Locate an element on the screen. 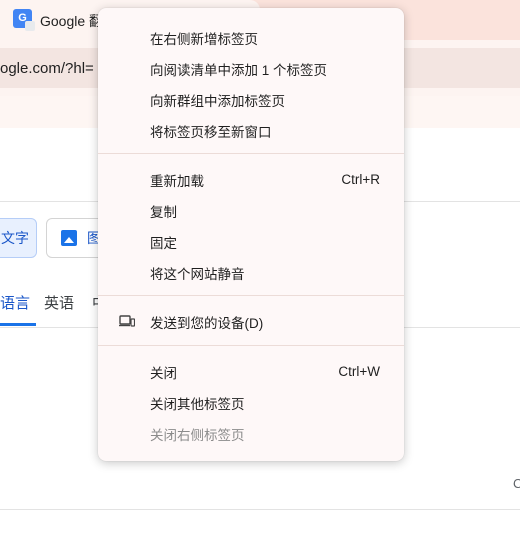 This screenshot has width=520, height=549. menu-item-add-reading-list: 向阅读清单中添加 1 个标签页 is located at coordinates (251, 68).